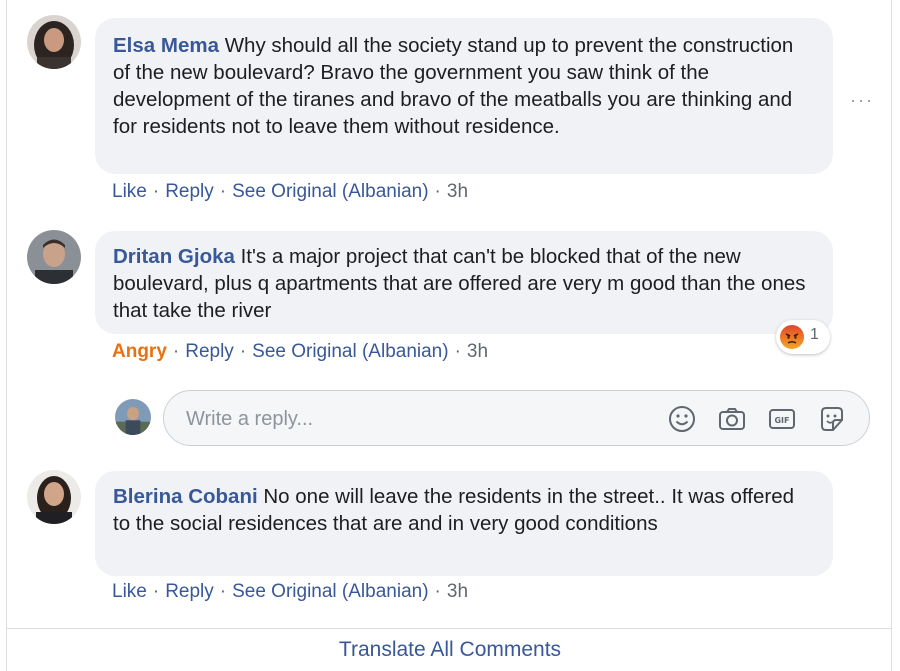 This screenshot has width=900, height=671. Describe the element at coordinates (450, 650) in the screenshot. I see `translate-all-comments-link: Translate All Comments` at that location.